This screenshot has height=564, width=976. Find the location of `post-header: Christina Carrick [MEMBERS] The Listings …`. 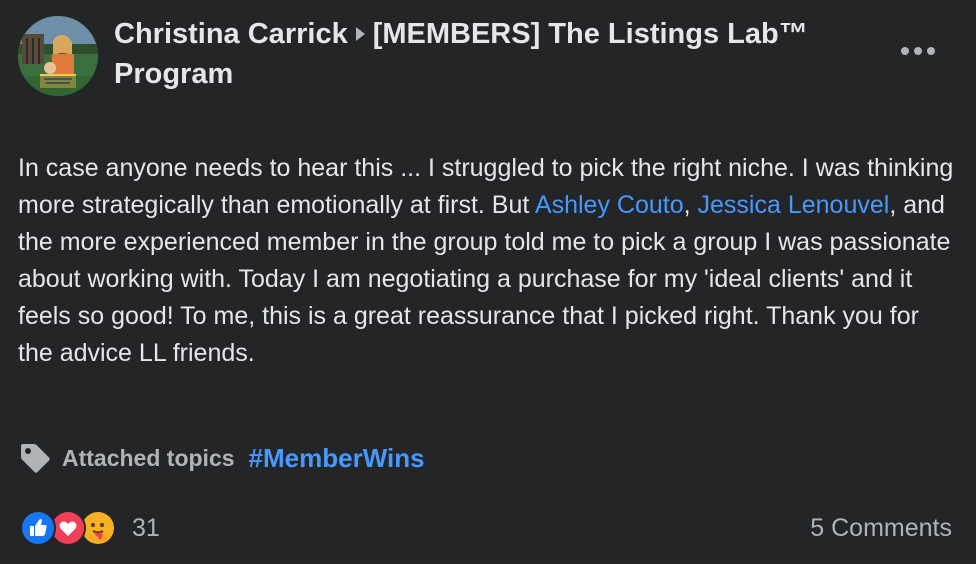

post-header: Christina Carrick [MEMBERS] The Listings … is located at coordinates (494, 54).